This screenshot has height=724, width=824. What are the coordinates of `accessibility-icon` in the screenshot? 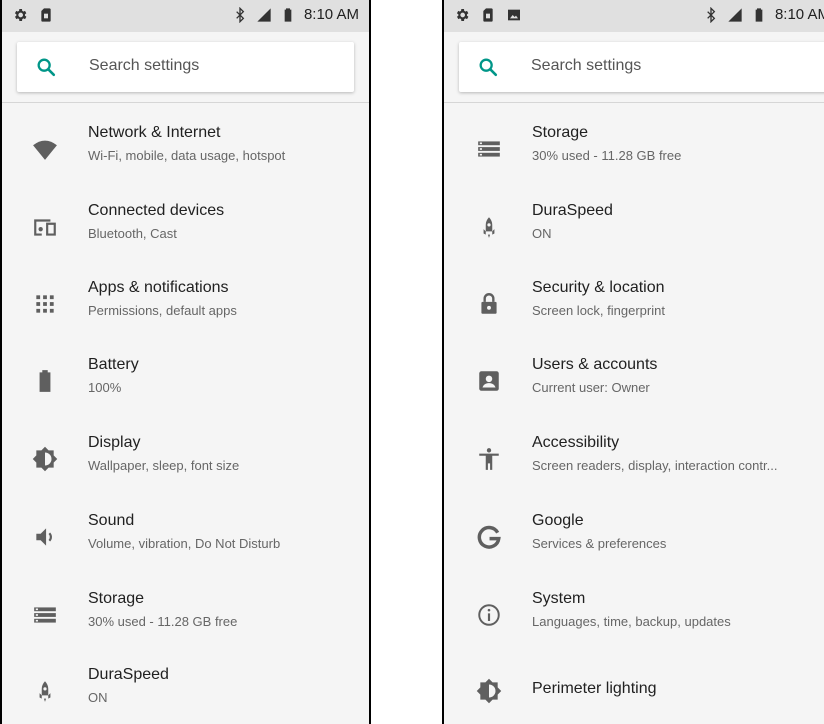 It's located at (489, 459).